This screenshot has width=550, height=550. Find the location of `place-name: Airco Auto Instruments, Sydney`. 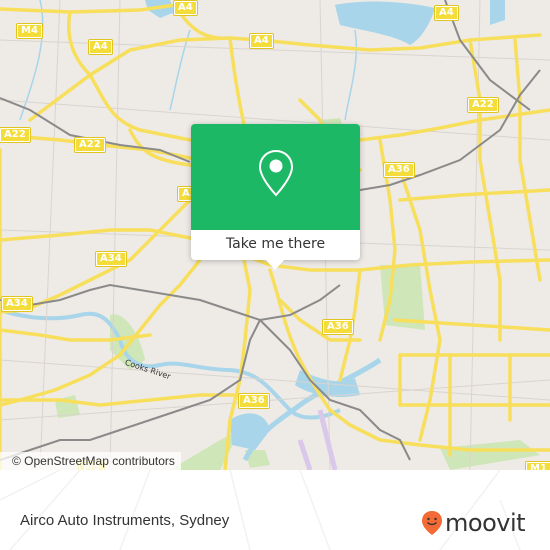

place-name: Airco Auto Instruments, Sydney is located at coordinates (125, 520).